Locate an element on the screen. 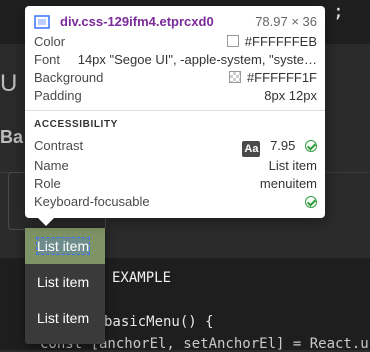 The width and height of the screenshot is (370, 352). menu-item-1: List item is located at coordinates (65, 246).